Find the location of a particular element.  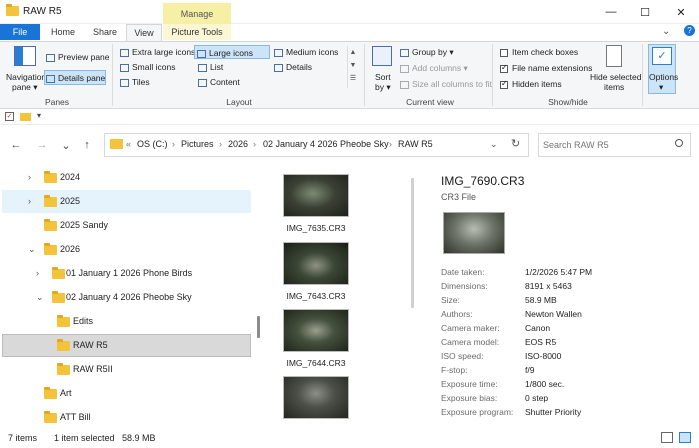

search-box is located at coordinates (614, 145).